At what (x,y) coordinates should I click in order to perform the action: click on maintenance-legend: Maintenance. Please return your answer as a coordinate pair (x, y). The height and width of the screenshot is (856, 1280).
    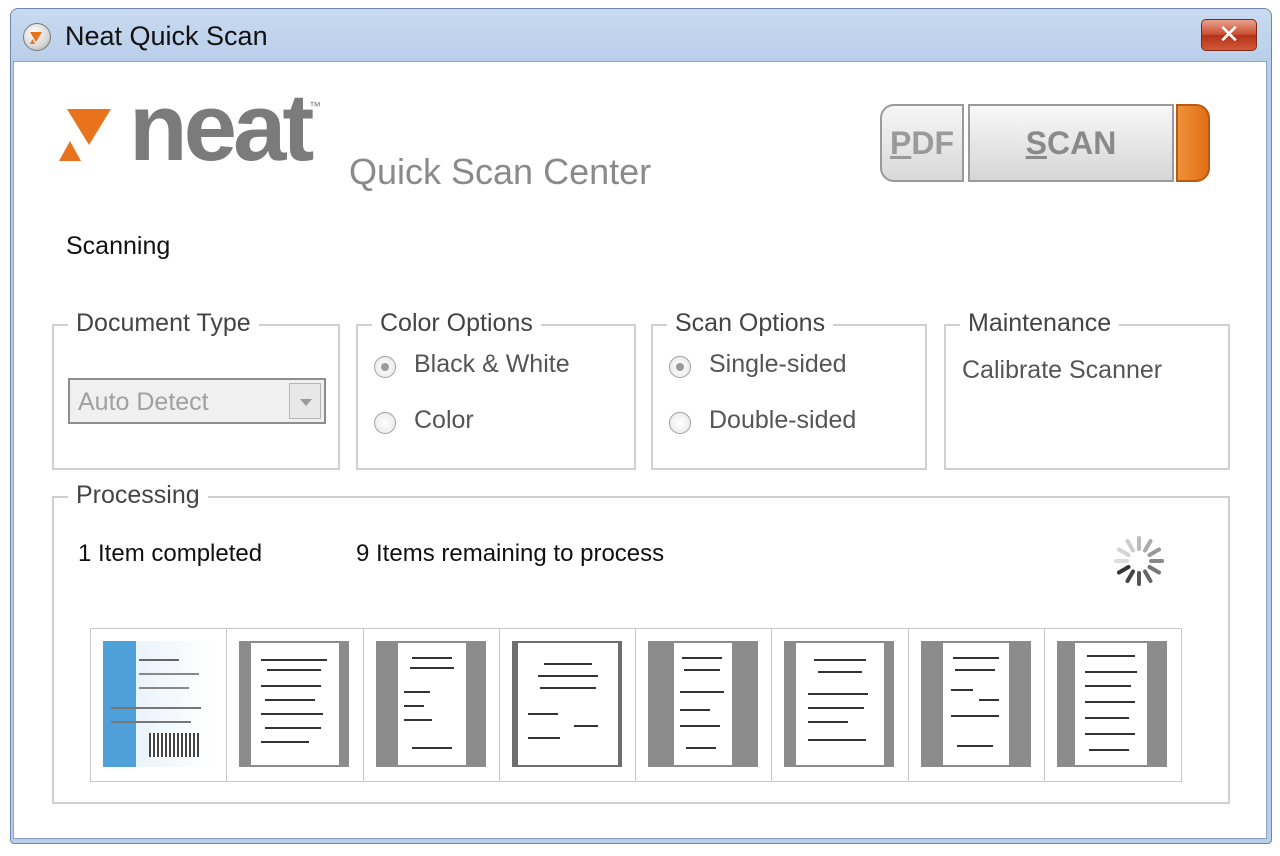
    Looking at the image, I should click on (1040, 323).